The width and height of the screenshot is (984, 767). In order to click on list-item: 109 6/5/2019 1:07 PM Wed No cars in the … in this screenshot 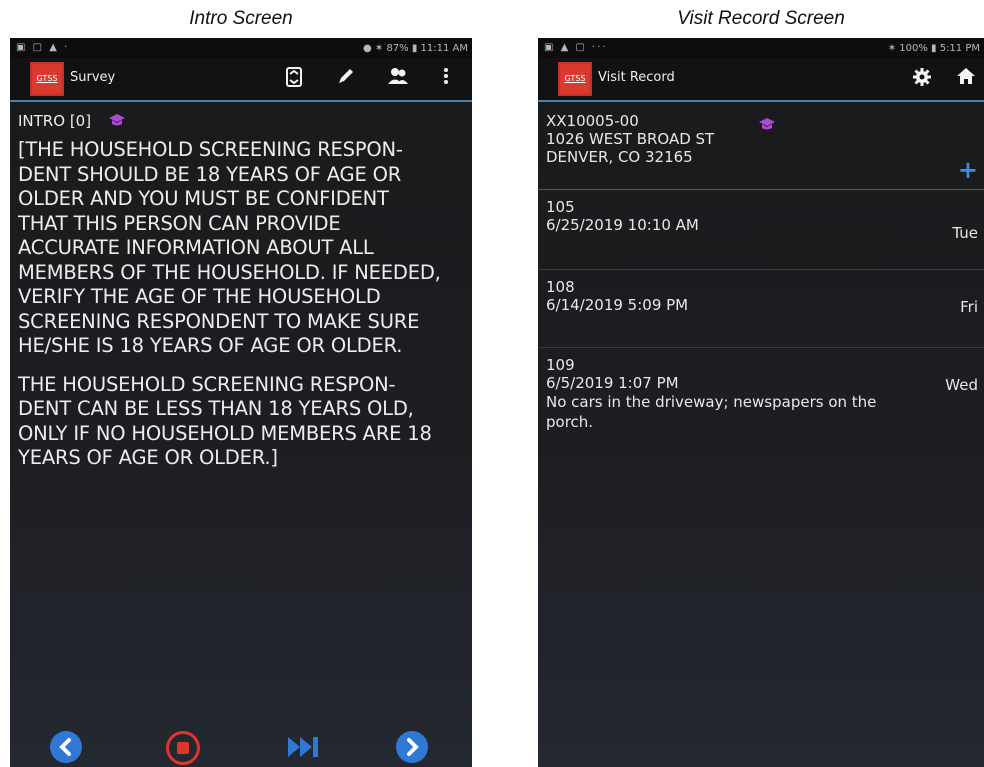, I will do `click(761, 398)`.